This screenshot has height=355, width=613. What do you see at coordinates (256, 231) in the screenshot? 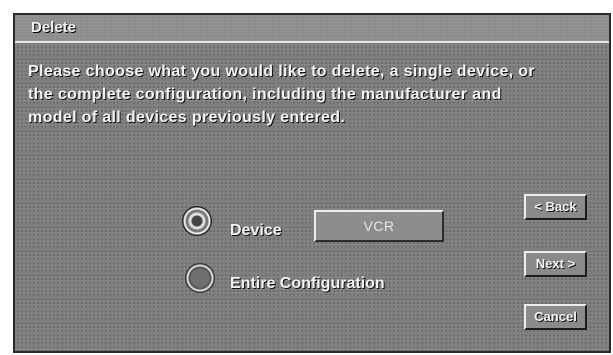
I see `device-radio-label: Device` at bounding box center [256, 231].